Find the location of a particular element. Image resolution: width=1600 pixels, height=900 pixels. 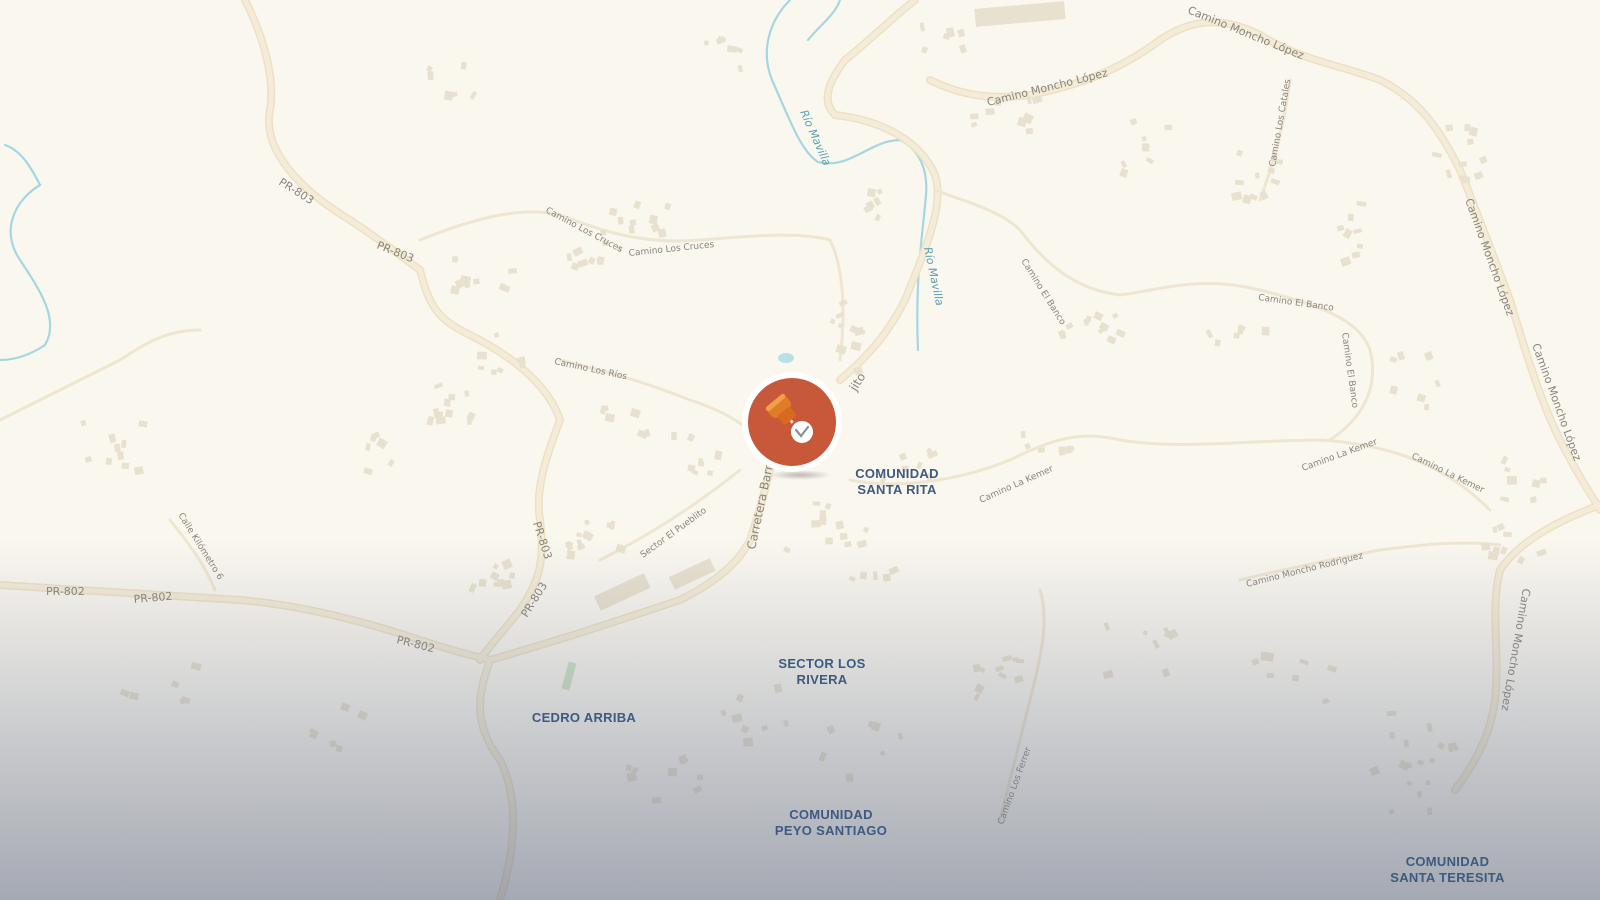

pond is located at coordinates (786, 358).